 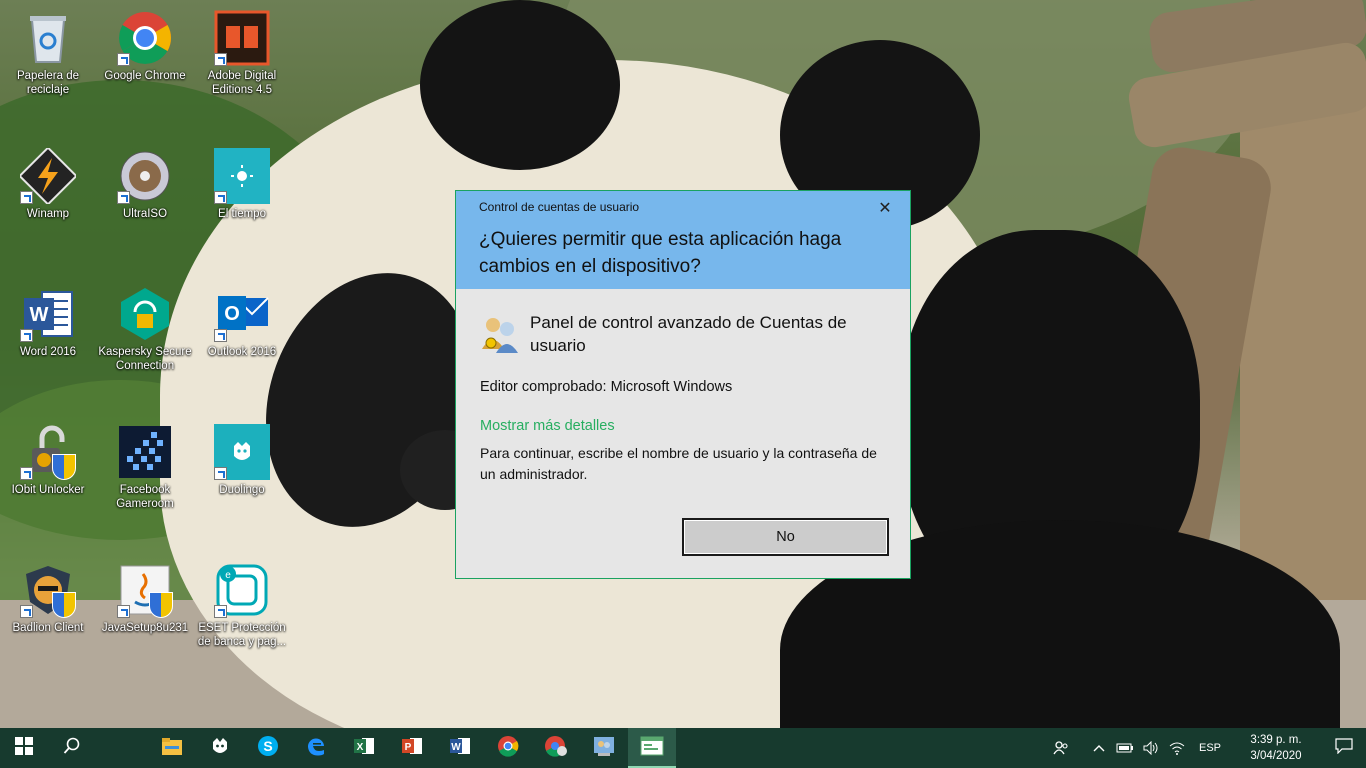 What do you see at coordinates (1276, 756) in the screenshot?
I see `clock-date: 3/04/2020` at bounding box center [1276, 756].